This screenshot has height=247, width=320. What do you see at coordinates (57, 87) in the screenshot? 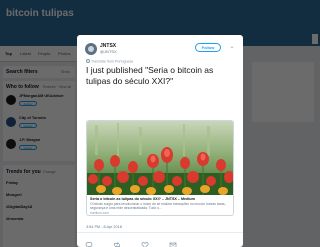
I see `who-to-follow-links: Refresh · View all` at bounding box center [57, 87].